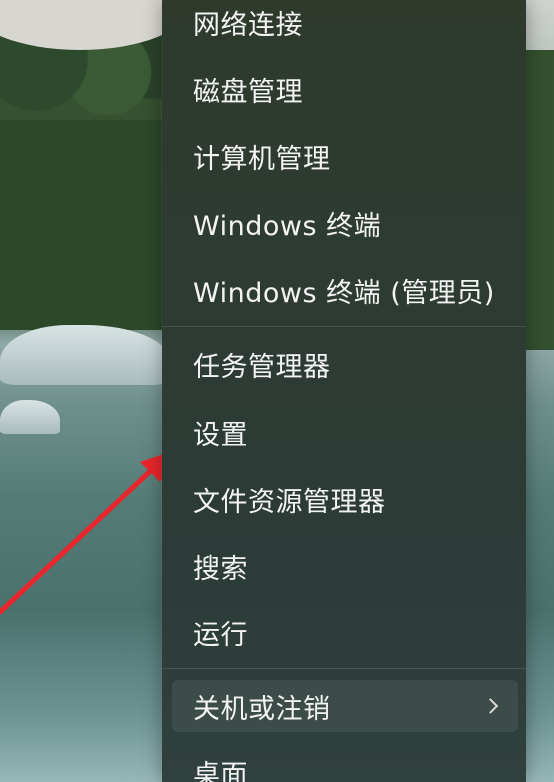 This screenshot has height=782, width=554. I want to click on menu-item-windows-terminal: Windows 终端, so click(345, 223).